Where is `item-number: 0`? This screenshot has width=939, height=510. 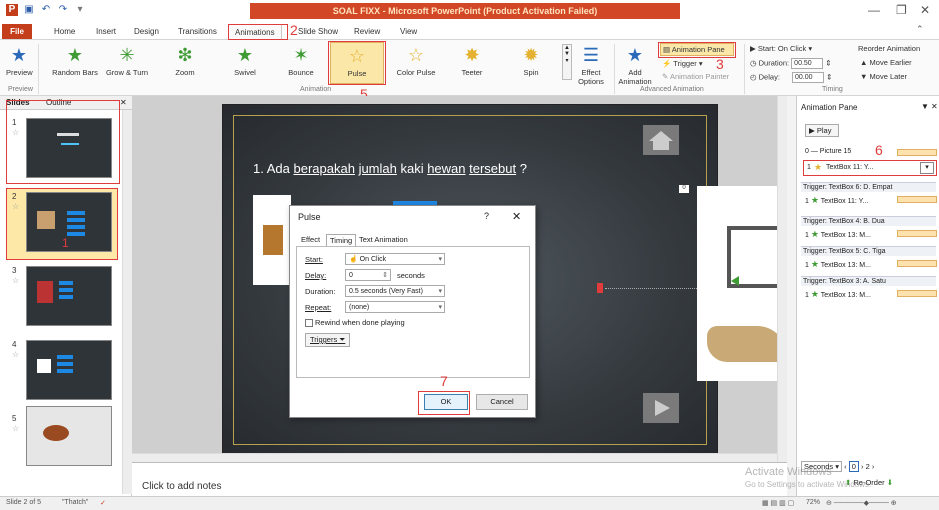 item-number: 0 is located at coordinates (807, 151).